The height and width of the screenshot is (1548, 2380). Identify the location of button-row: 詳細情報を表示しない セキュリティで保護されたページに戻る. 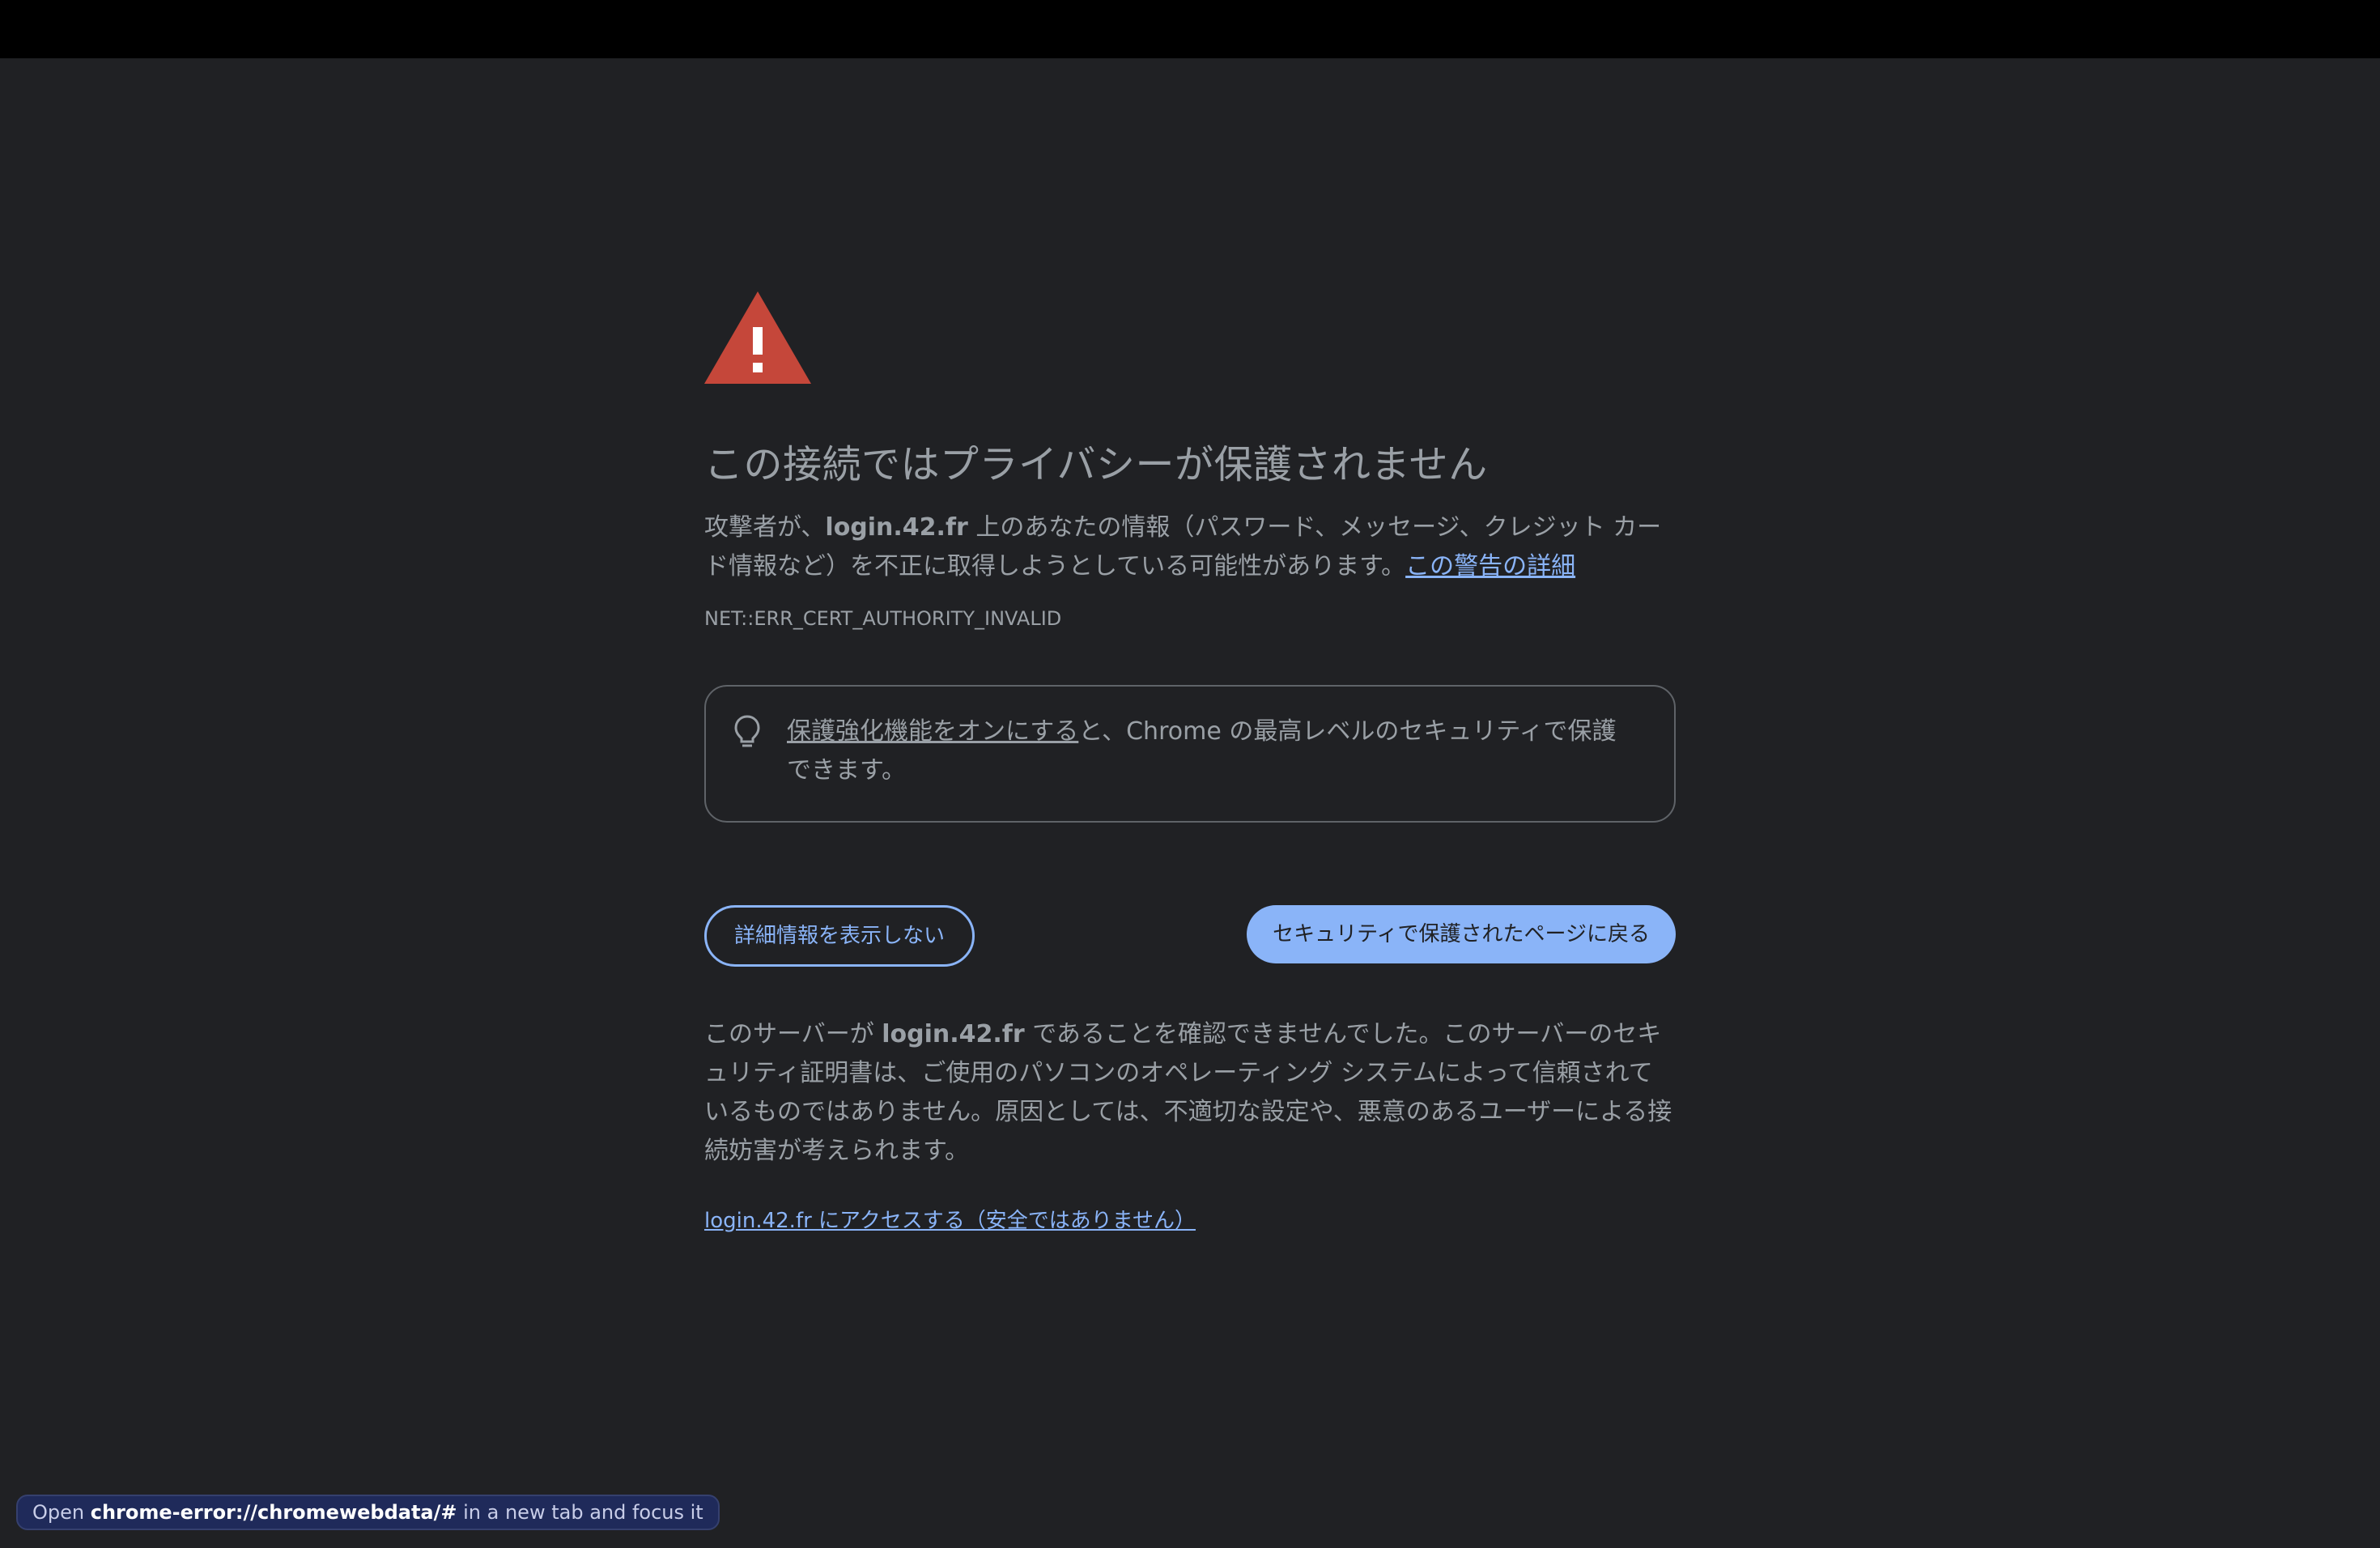
(1190, 936).